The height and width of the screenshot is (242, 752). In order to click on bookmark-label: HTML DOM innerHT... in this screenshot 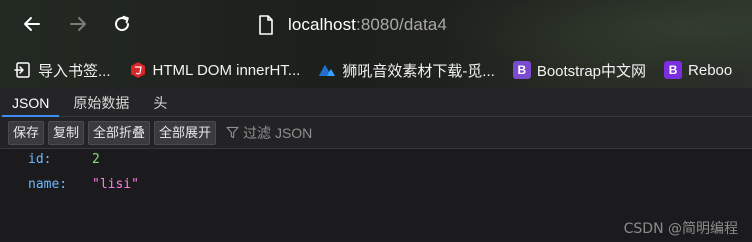, I will do `click(226, 70)`.